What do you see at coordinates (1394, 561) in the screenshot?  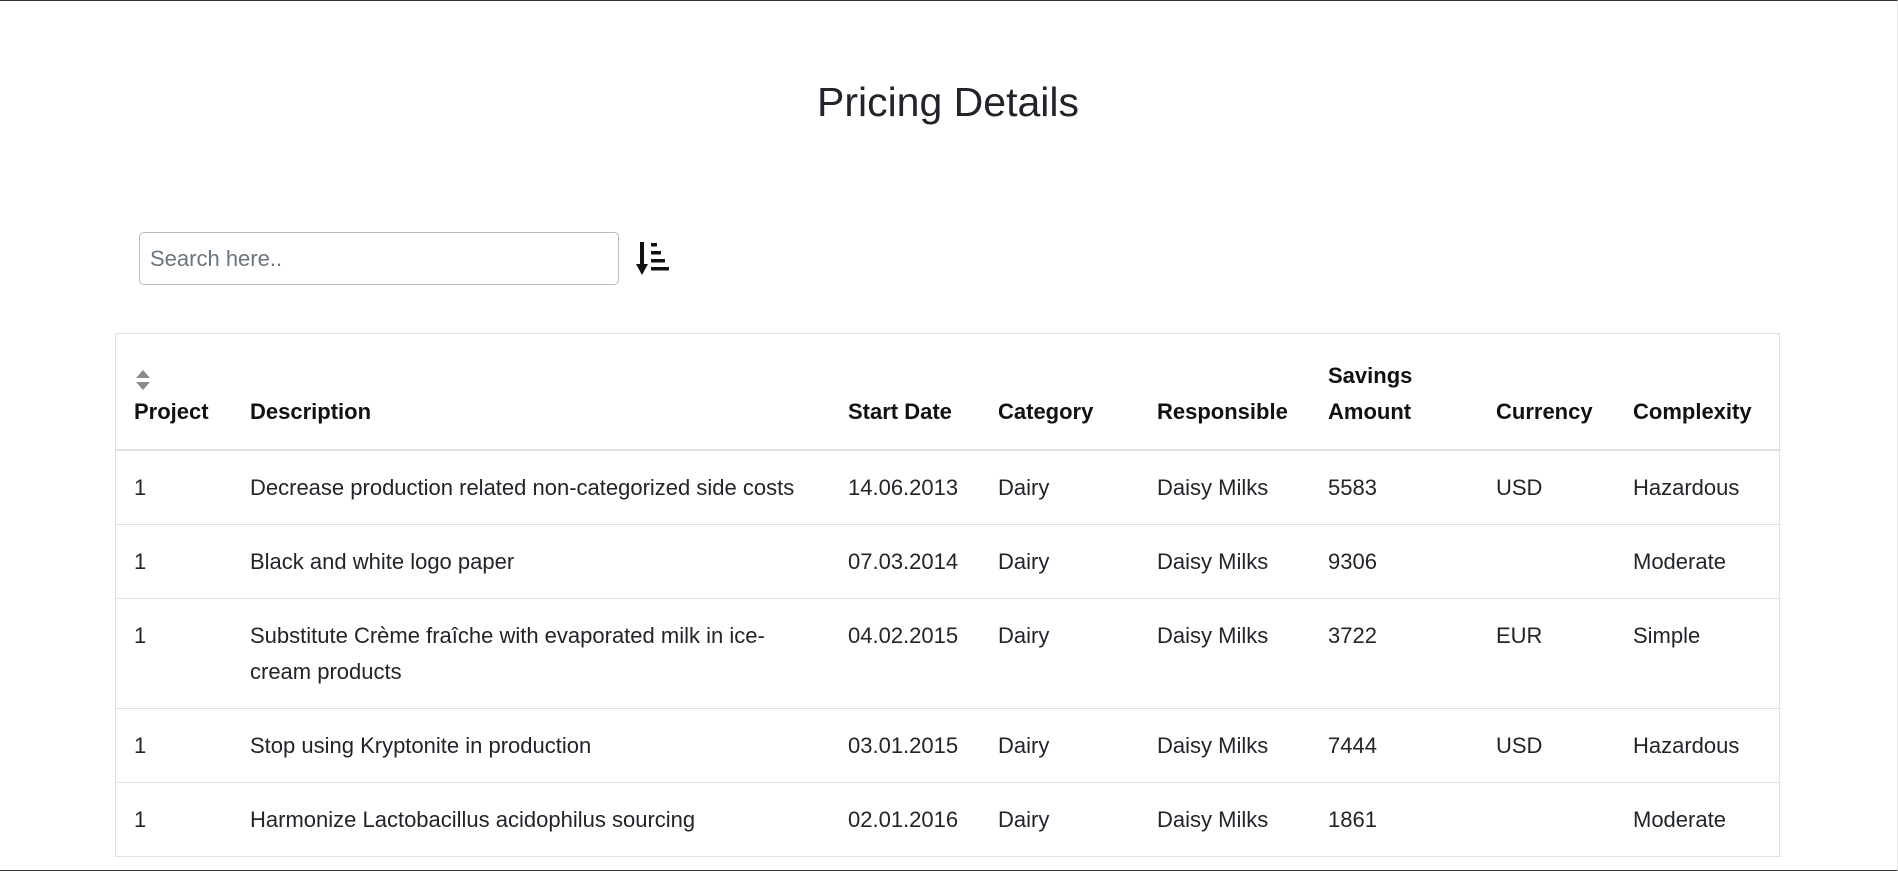 I see `cell-savings-amount: 9306` at bounding box center [1394, 561].